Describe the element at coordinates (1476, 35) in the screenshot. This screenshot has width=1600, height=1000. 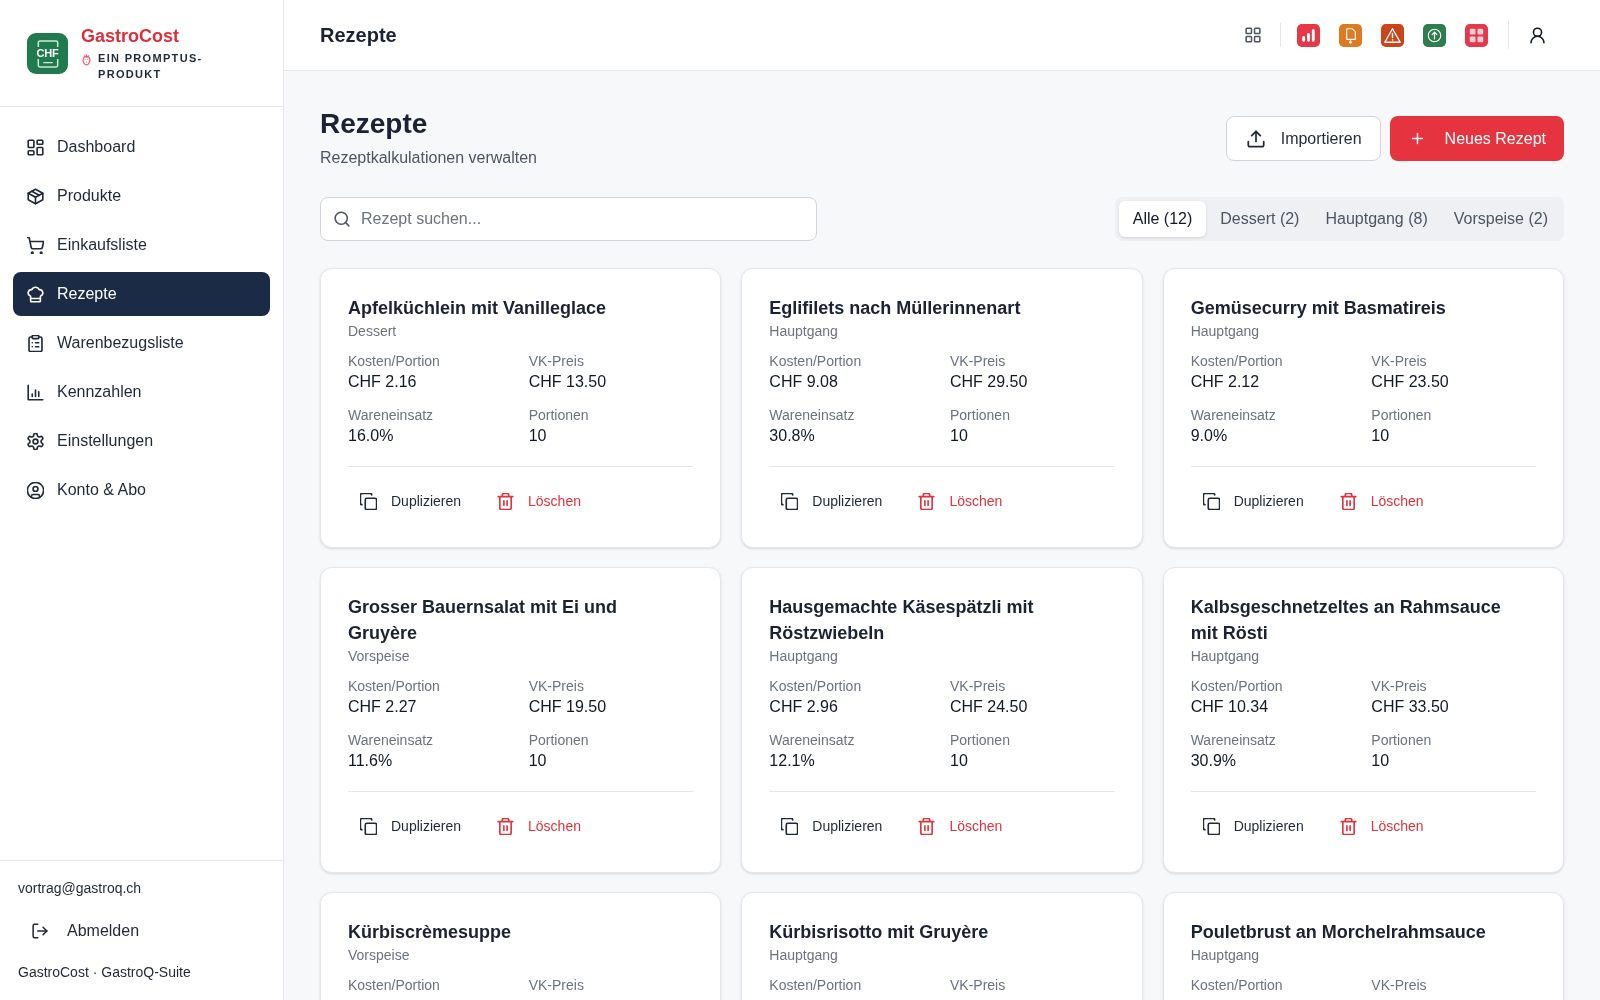
I see `grid-app-icon` at that location.